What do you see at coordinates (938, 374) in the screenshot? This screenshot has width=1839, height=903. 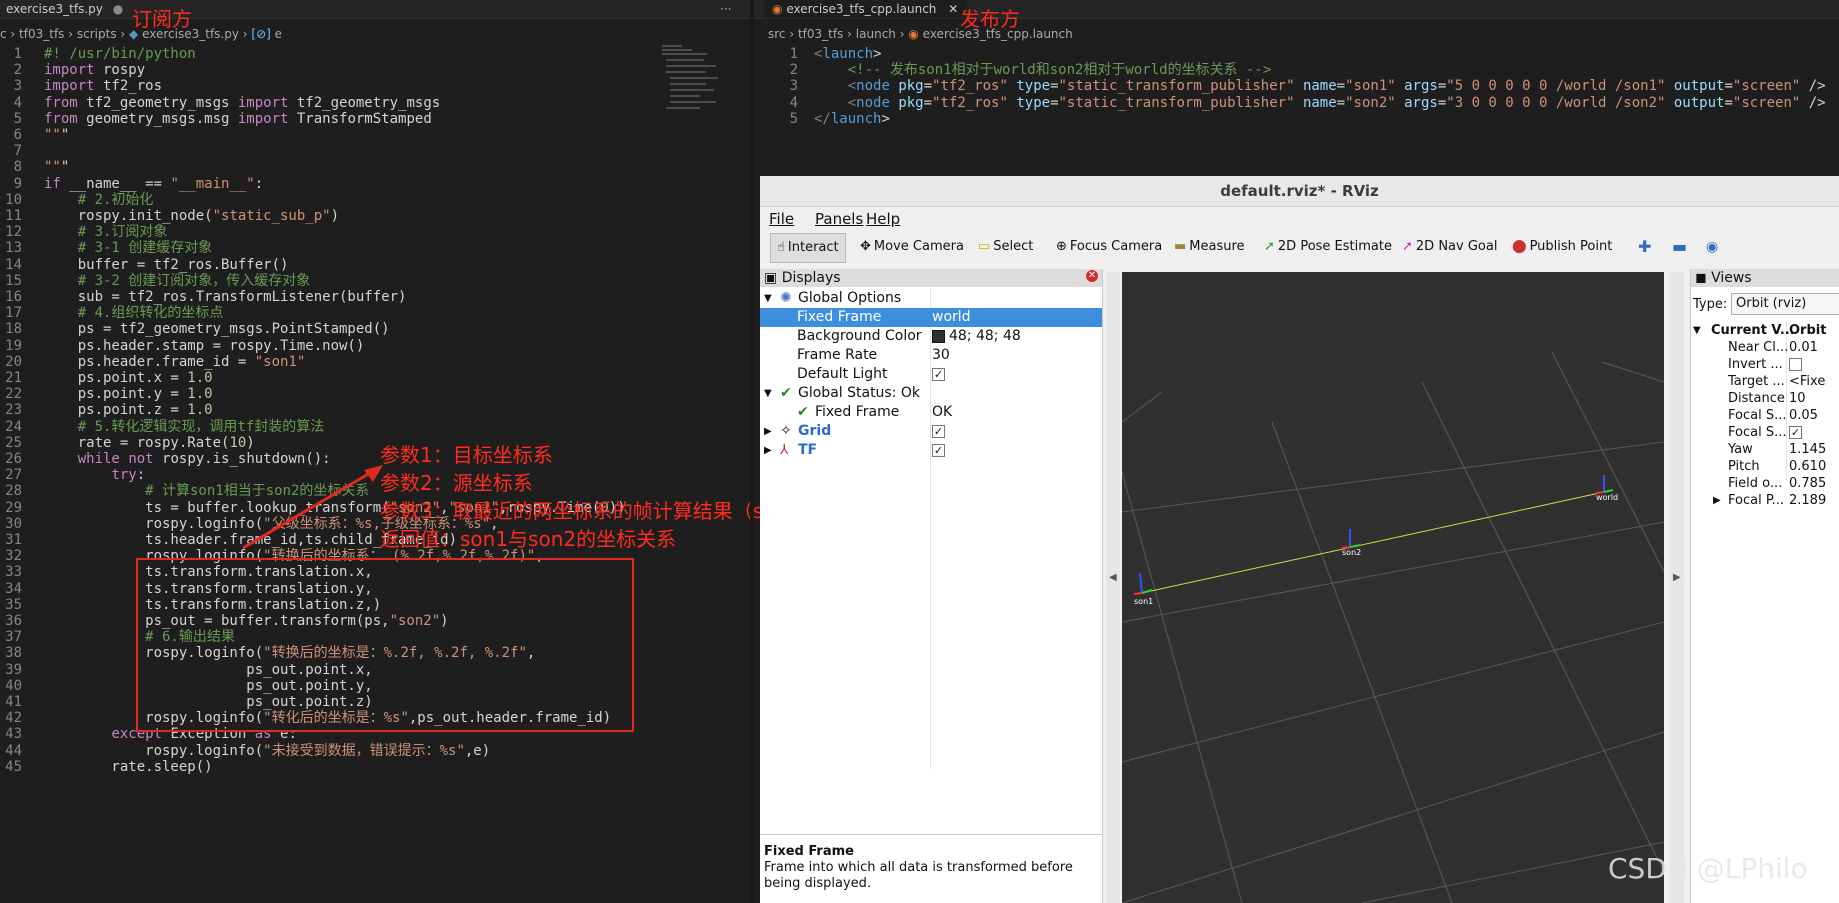 I see `default-light-checkbox: ✓` at bounding box center [938, 374].